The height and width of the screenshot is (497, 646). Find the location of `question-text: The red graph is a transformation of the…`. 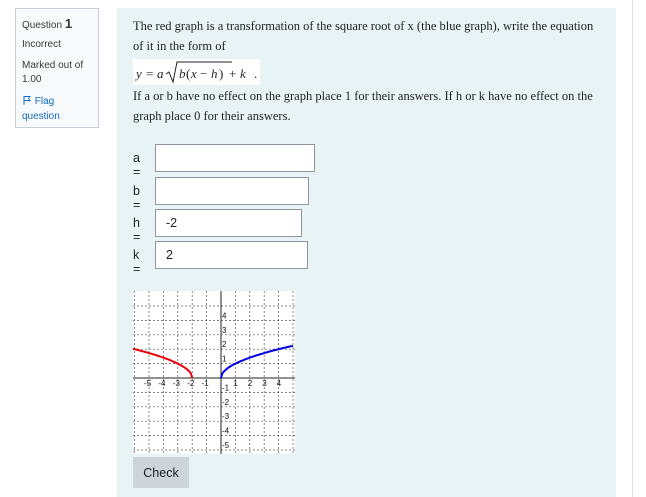

question-text: The red graph is a transformation of the… is located at coordinates (363, 36).